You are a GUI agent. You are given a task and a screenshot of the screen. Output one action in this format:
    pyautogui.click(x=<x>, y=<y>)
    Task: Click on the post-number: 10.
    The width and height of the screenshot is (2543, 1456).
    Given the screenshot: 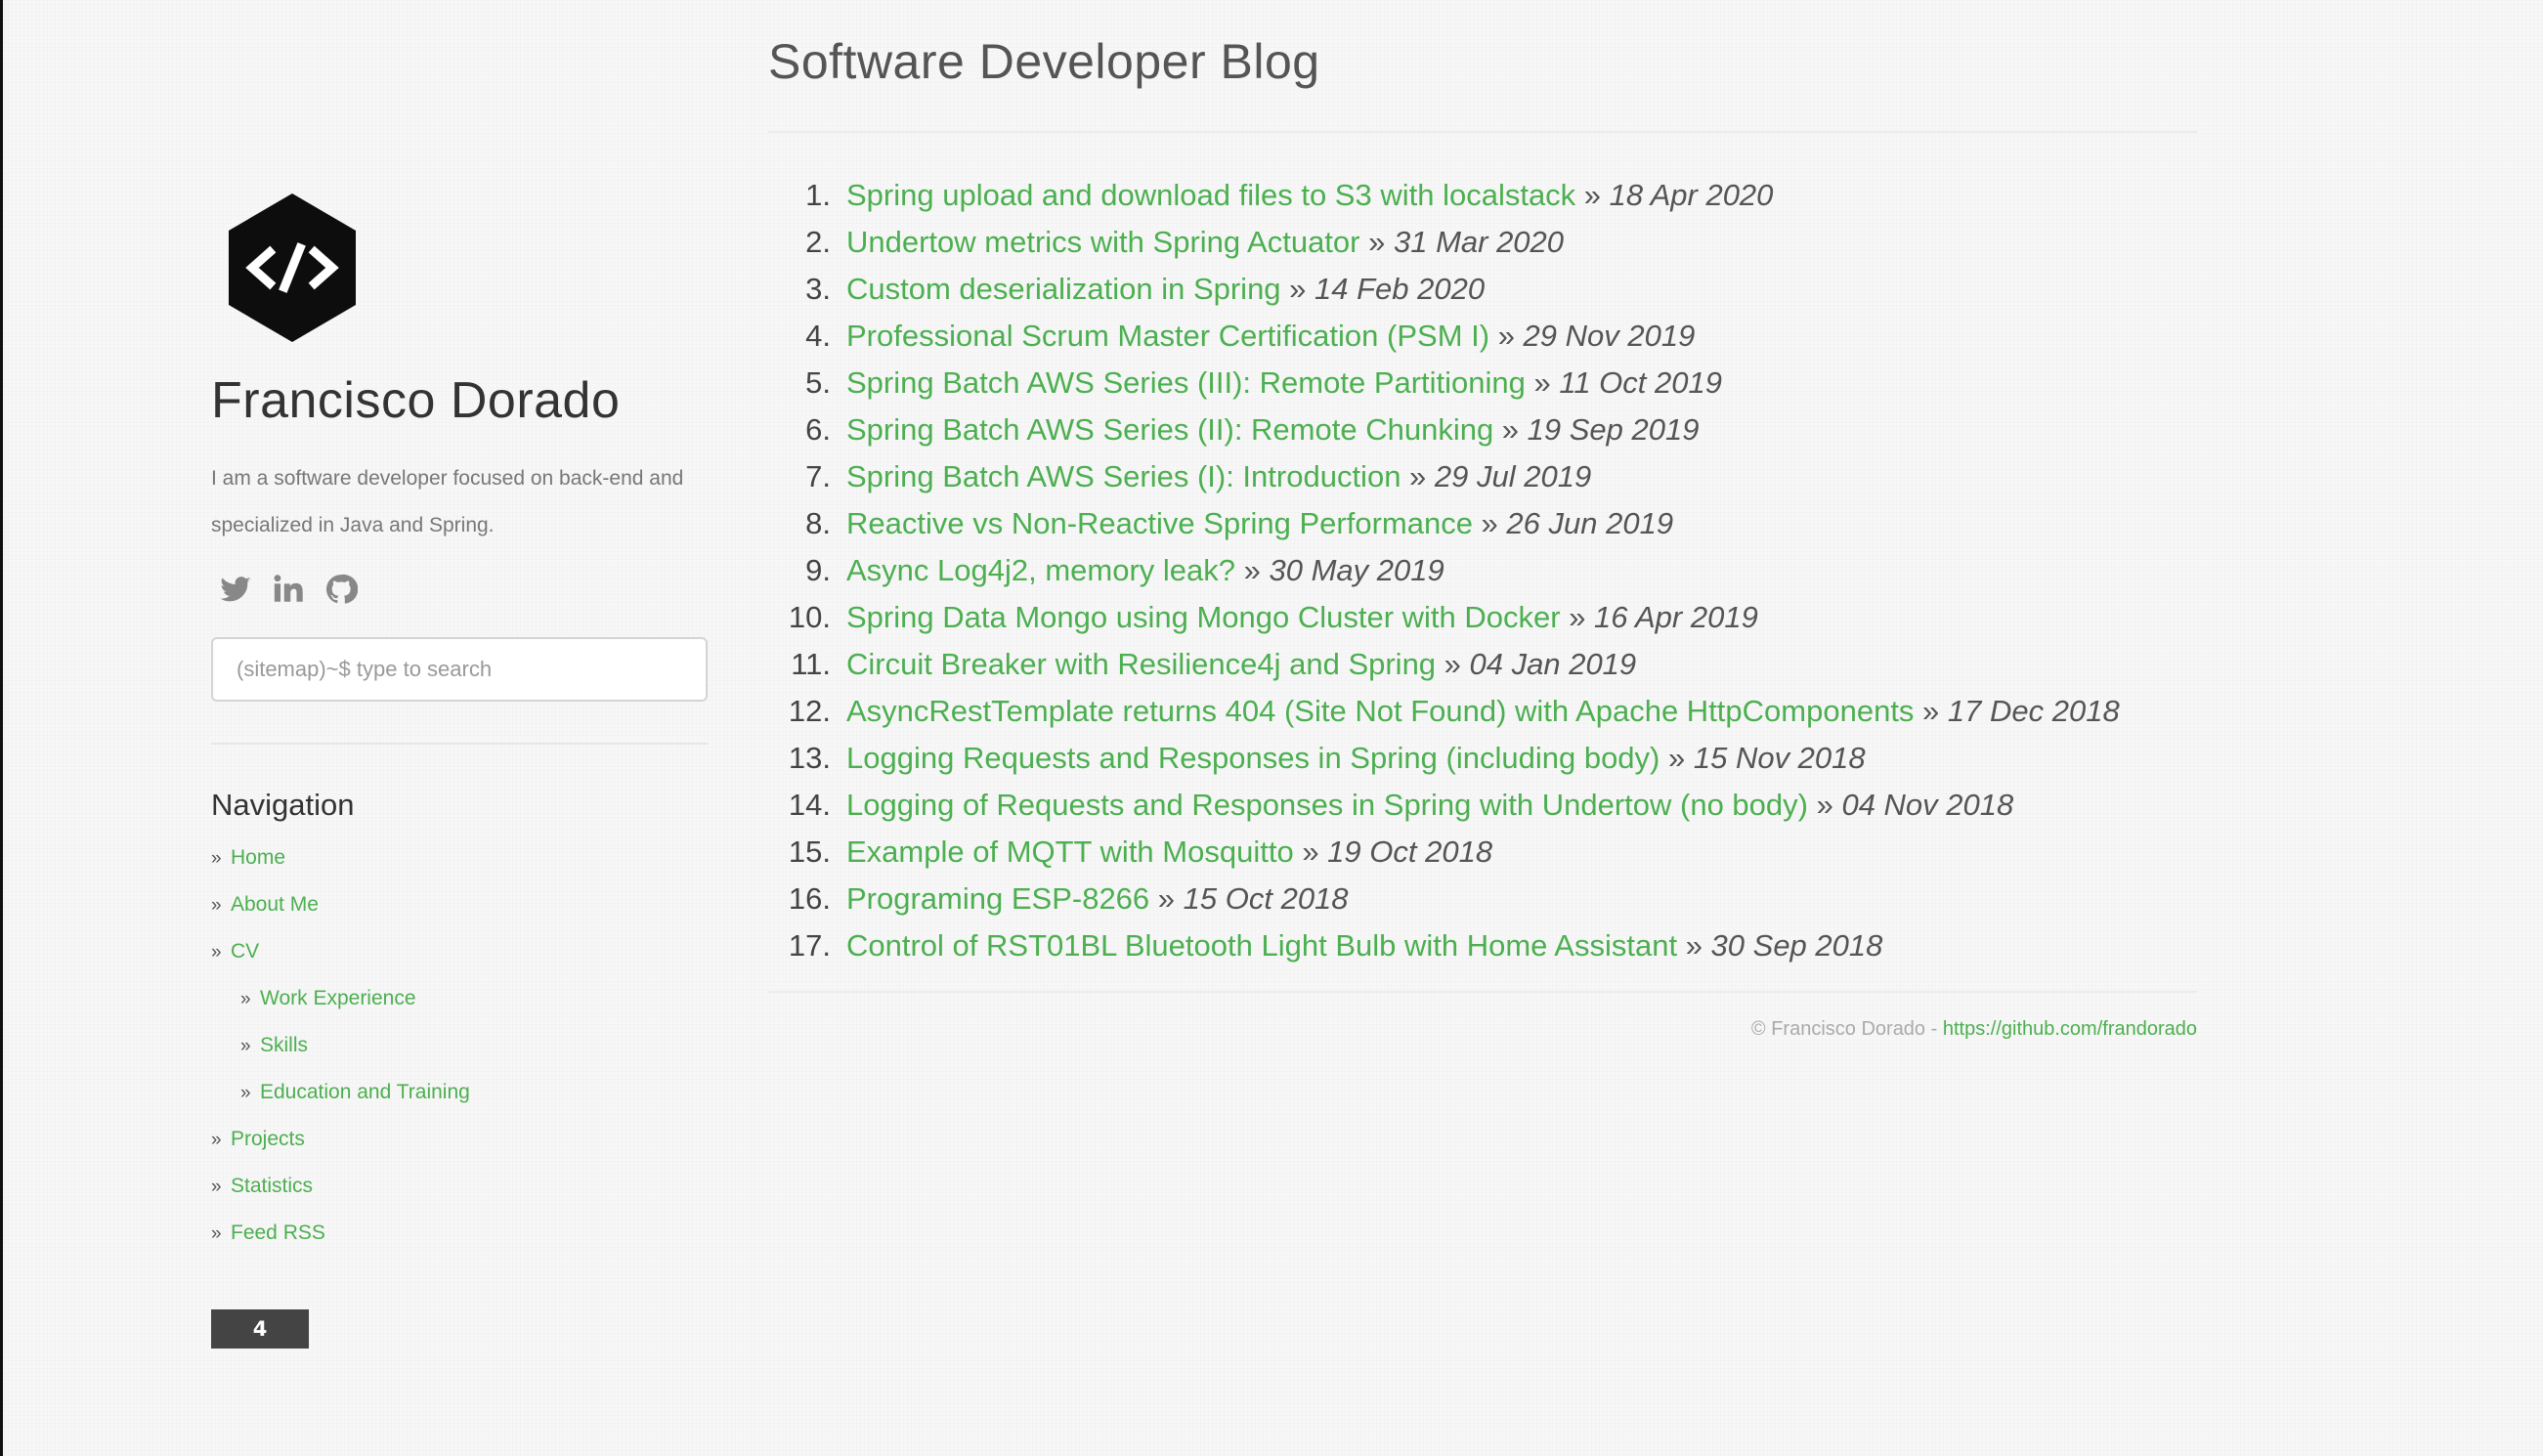 What is the action you would take?
    pyautogui.click(x=809, y=617)
    